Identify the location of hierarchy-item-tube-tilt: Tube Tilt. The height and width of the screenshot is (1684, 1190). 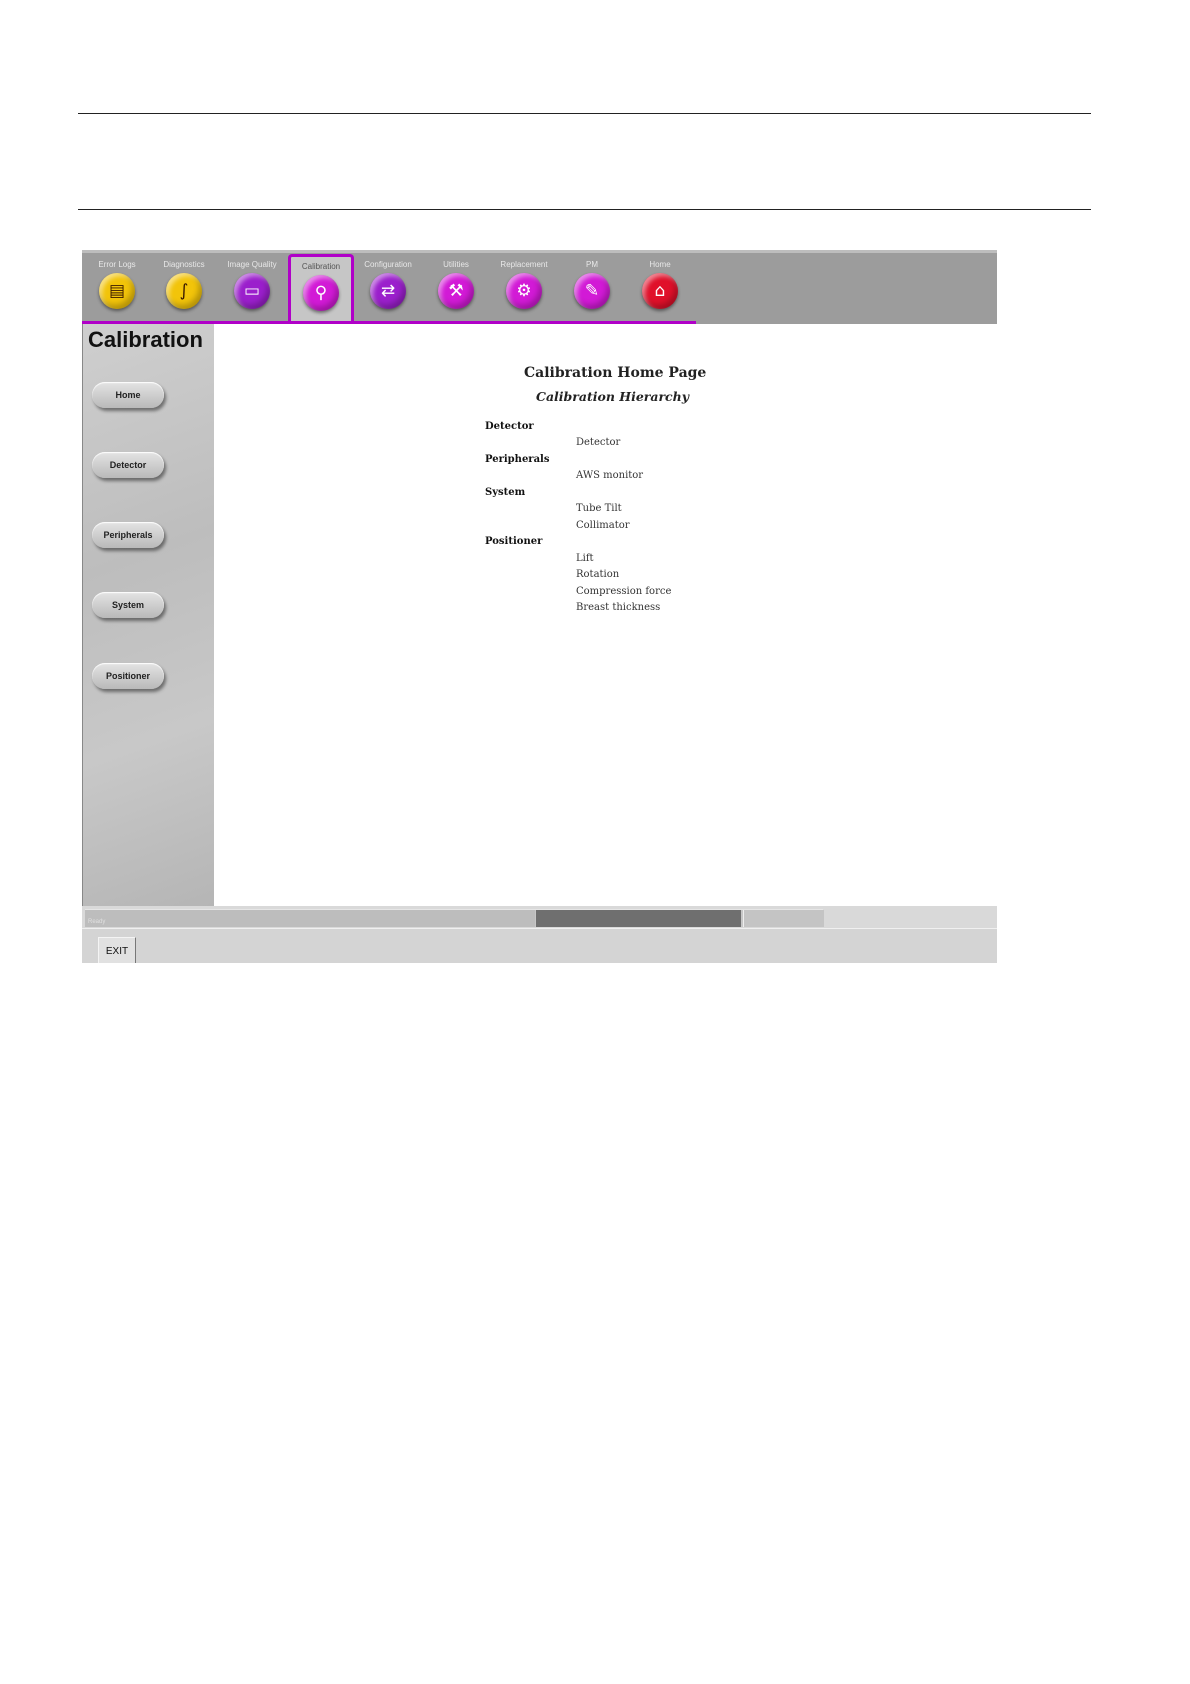
(599, 508).